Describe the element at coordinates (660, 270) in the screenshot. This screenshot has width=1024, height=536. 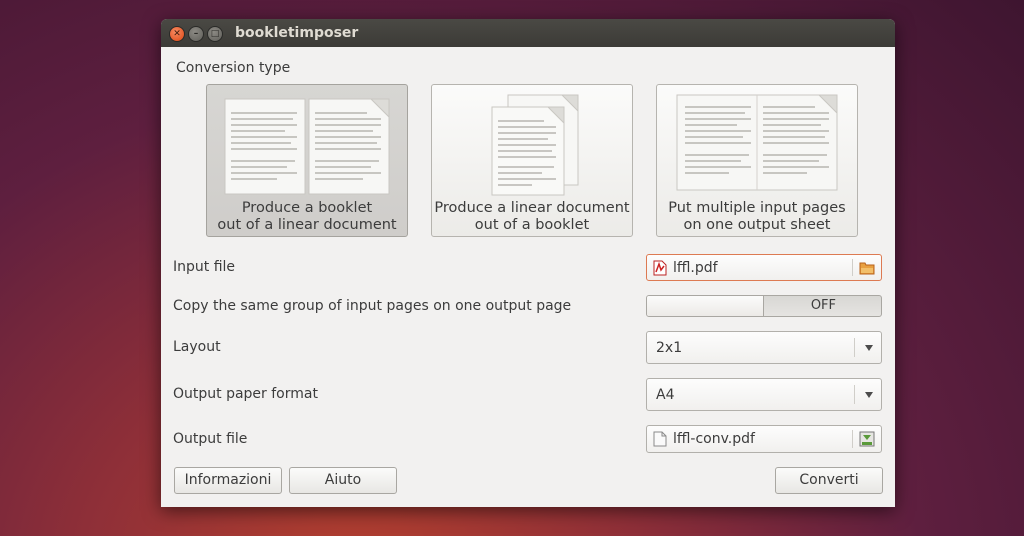
I see `pdf-file-icon` at that location.